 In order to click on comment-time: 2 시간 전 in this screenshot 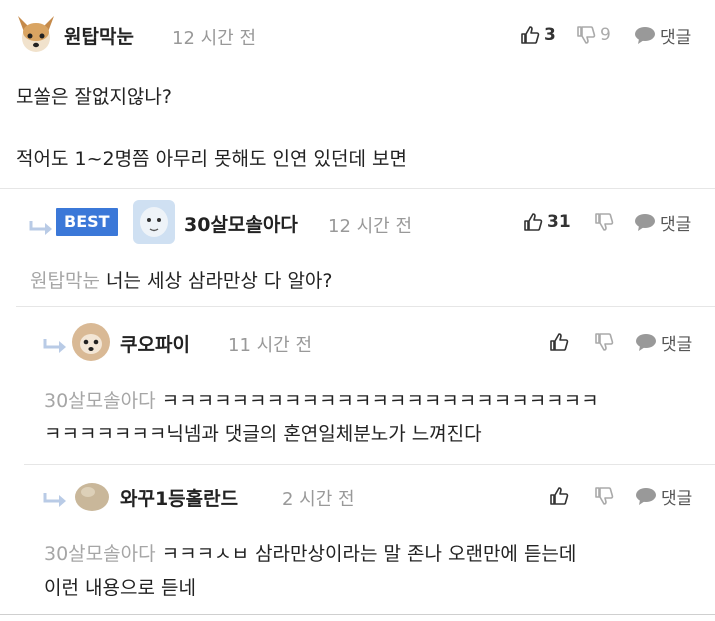, I will do `click(318, 499)`.